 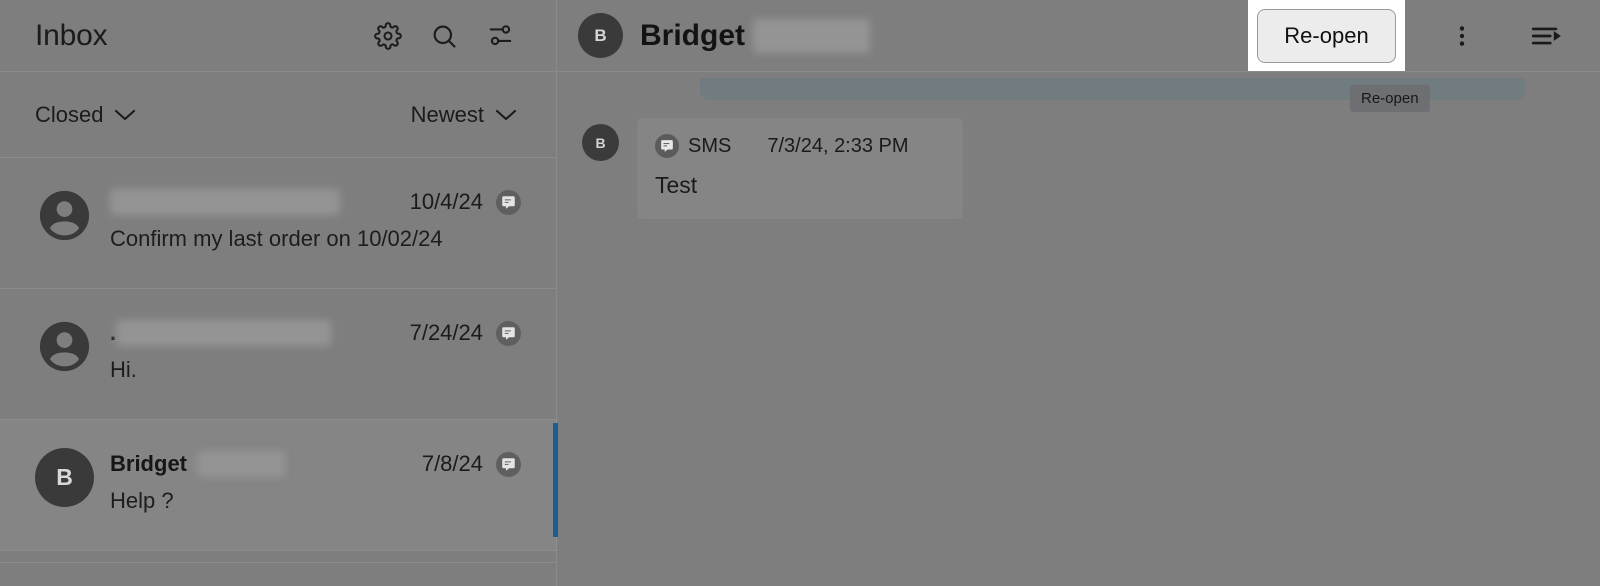 What do you see at coordinates (692, 35) in the screenshot?
I see `thread-contact-name-text: Bridget` at bounding box center [692, 35].